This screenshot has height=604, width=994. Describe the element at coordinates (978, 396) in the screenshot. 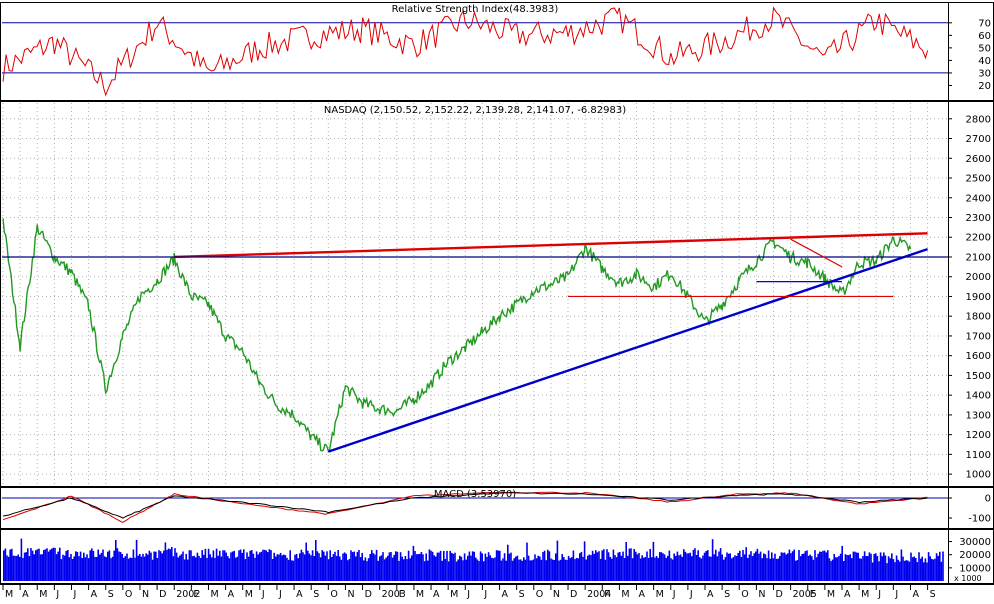

I see `price-y-tick-label: 1400` at that location.